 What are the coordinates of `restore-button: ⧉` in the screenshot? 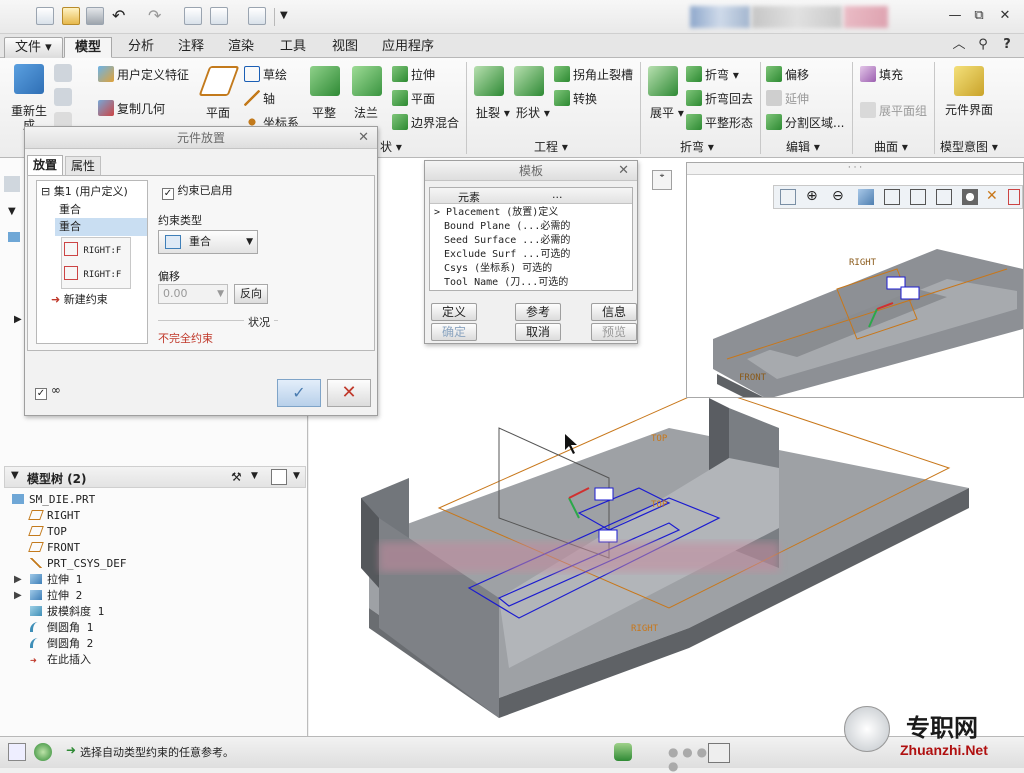 It's located at (979, 16).